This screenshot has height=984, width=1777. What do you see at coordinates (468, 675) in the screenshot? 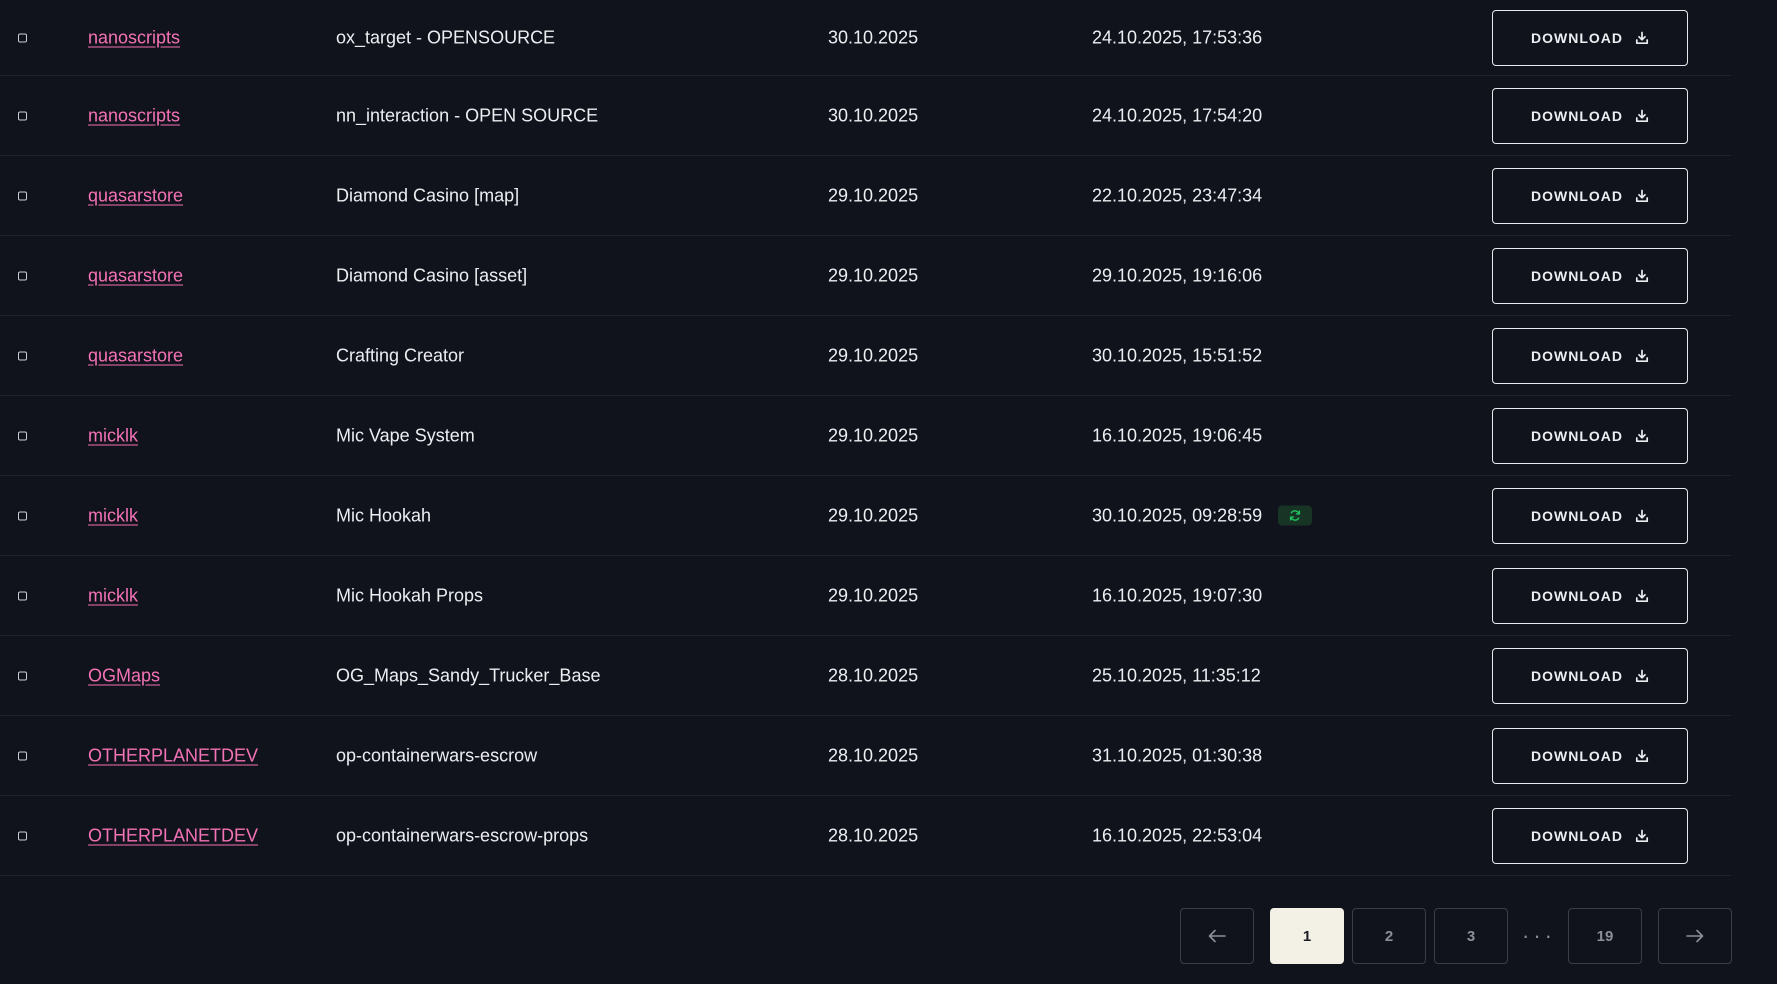
I see `resource-name: OG_Maps_Sandy_Trucker_Base` at bounding box center [468, 675].